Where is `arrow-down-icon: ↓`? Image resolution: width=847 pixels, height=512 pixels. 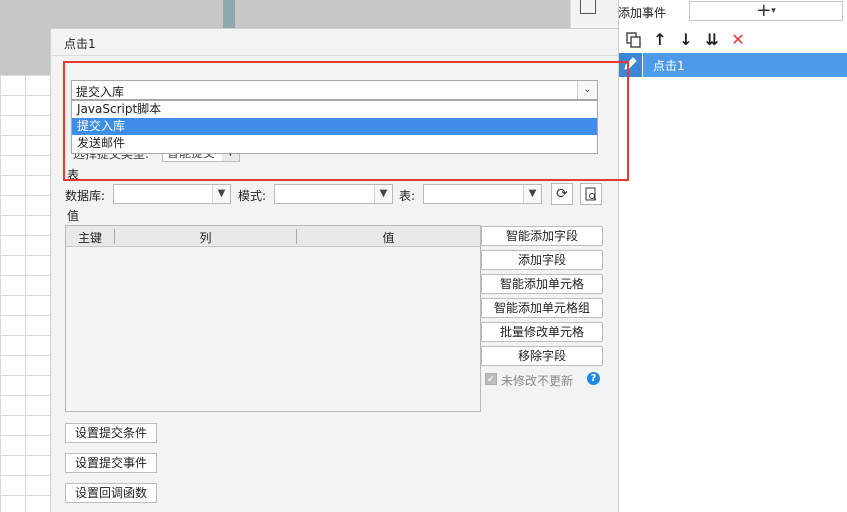 arrow-down-icon: ↓ is located at coordinates (686, 40).